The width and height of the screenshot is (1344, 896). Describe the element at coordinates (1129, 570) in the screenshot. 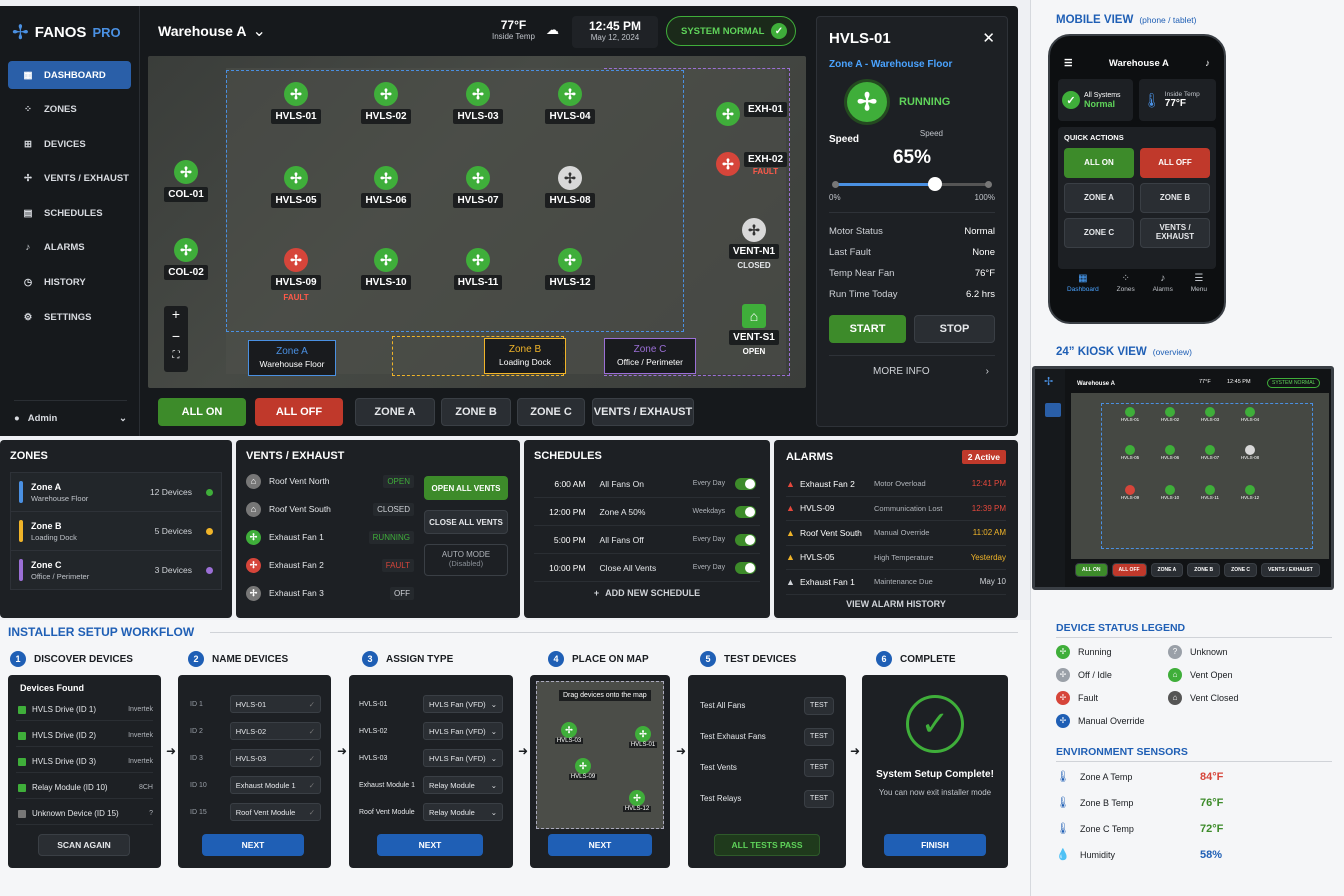

I see `kiosk-action-button: ALL OFF` at that location.